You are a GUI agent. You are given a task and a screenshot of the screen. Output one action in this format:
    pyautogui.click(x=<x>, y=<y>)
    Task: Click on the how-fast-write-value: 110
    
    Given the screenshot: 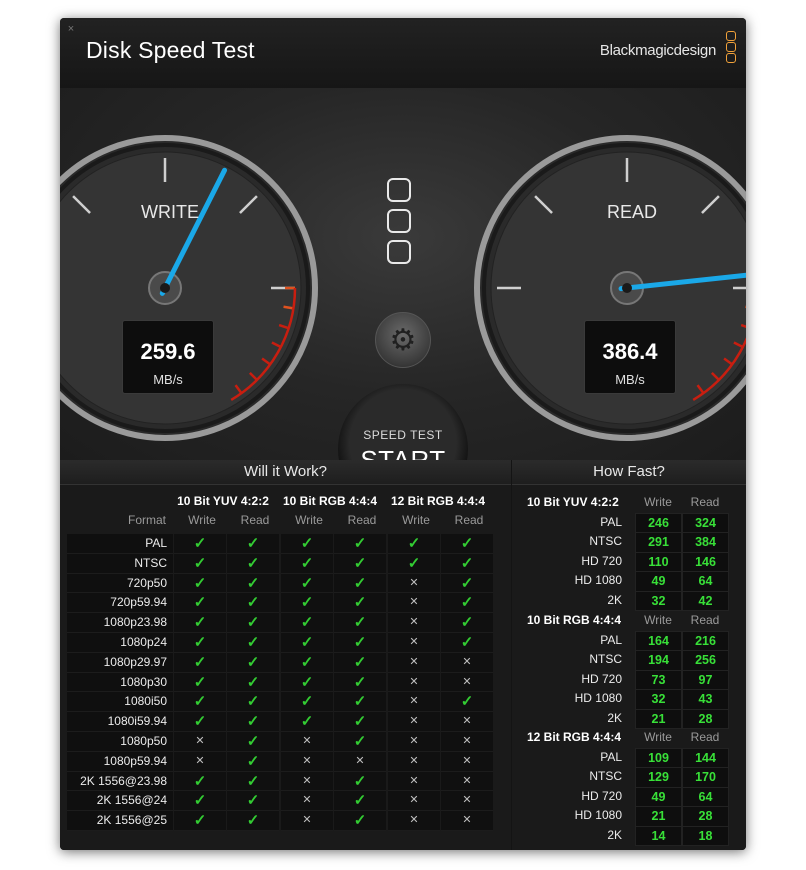 What is the action you would take?
    pyautogui.click(x=658, y=562)
    